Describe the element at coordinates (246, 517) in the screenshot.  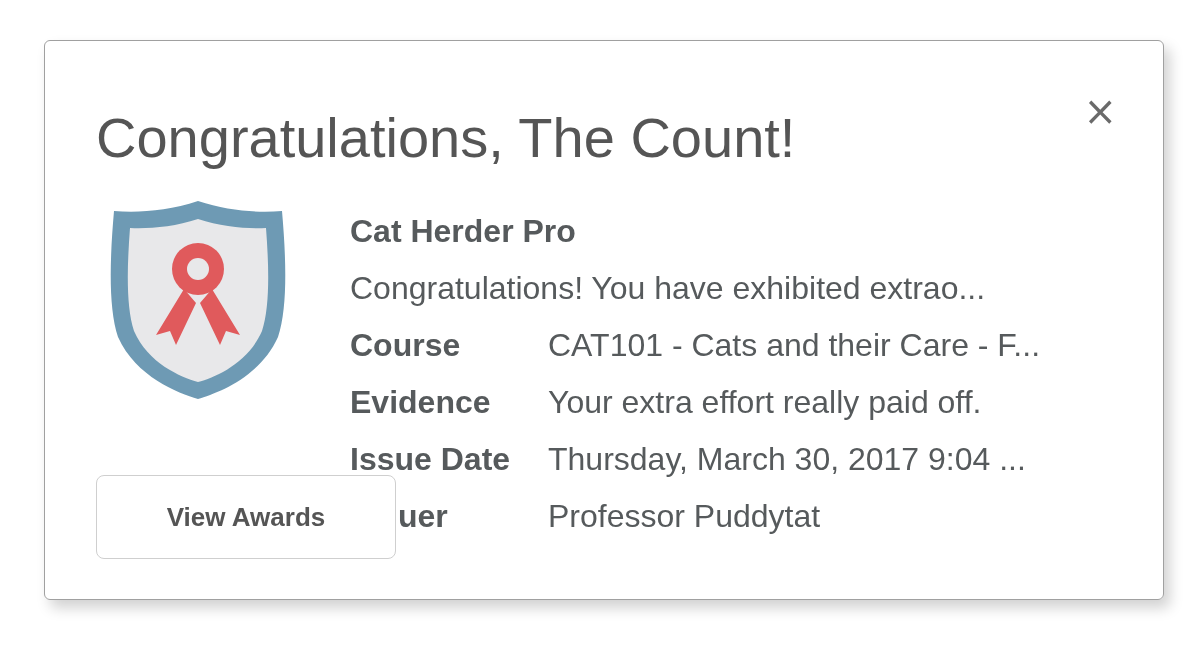
I see `view-awards-button: View Awards` at that location.